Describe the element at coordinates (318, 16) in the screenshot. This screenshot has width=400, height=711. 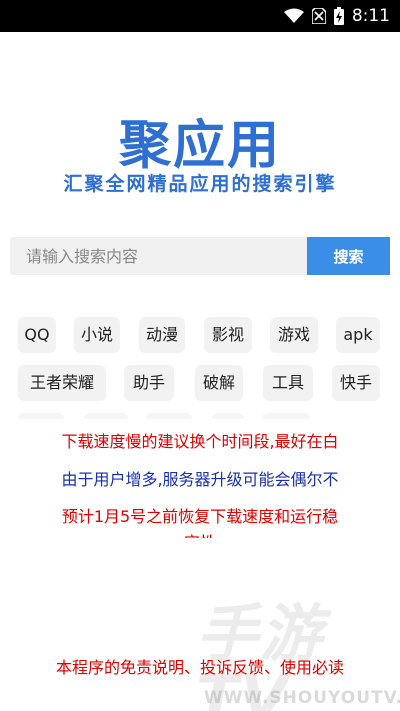
I see `no-sim-icon` at that location.